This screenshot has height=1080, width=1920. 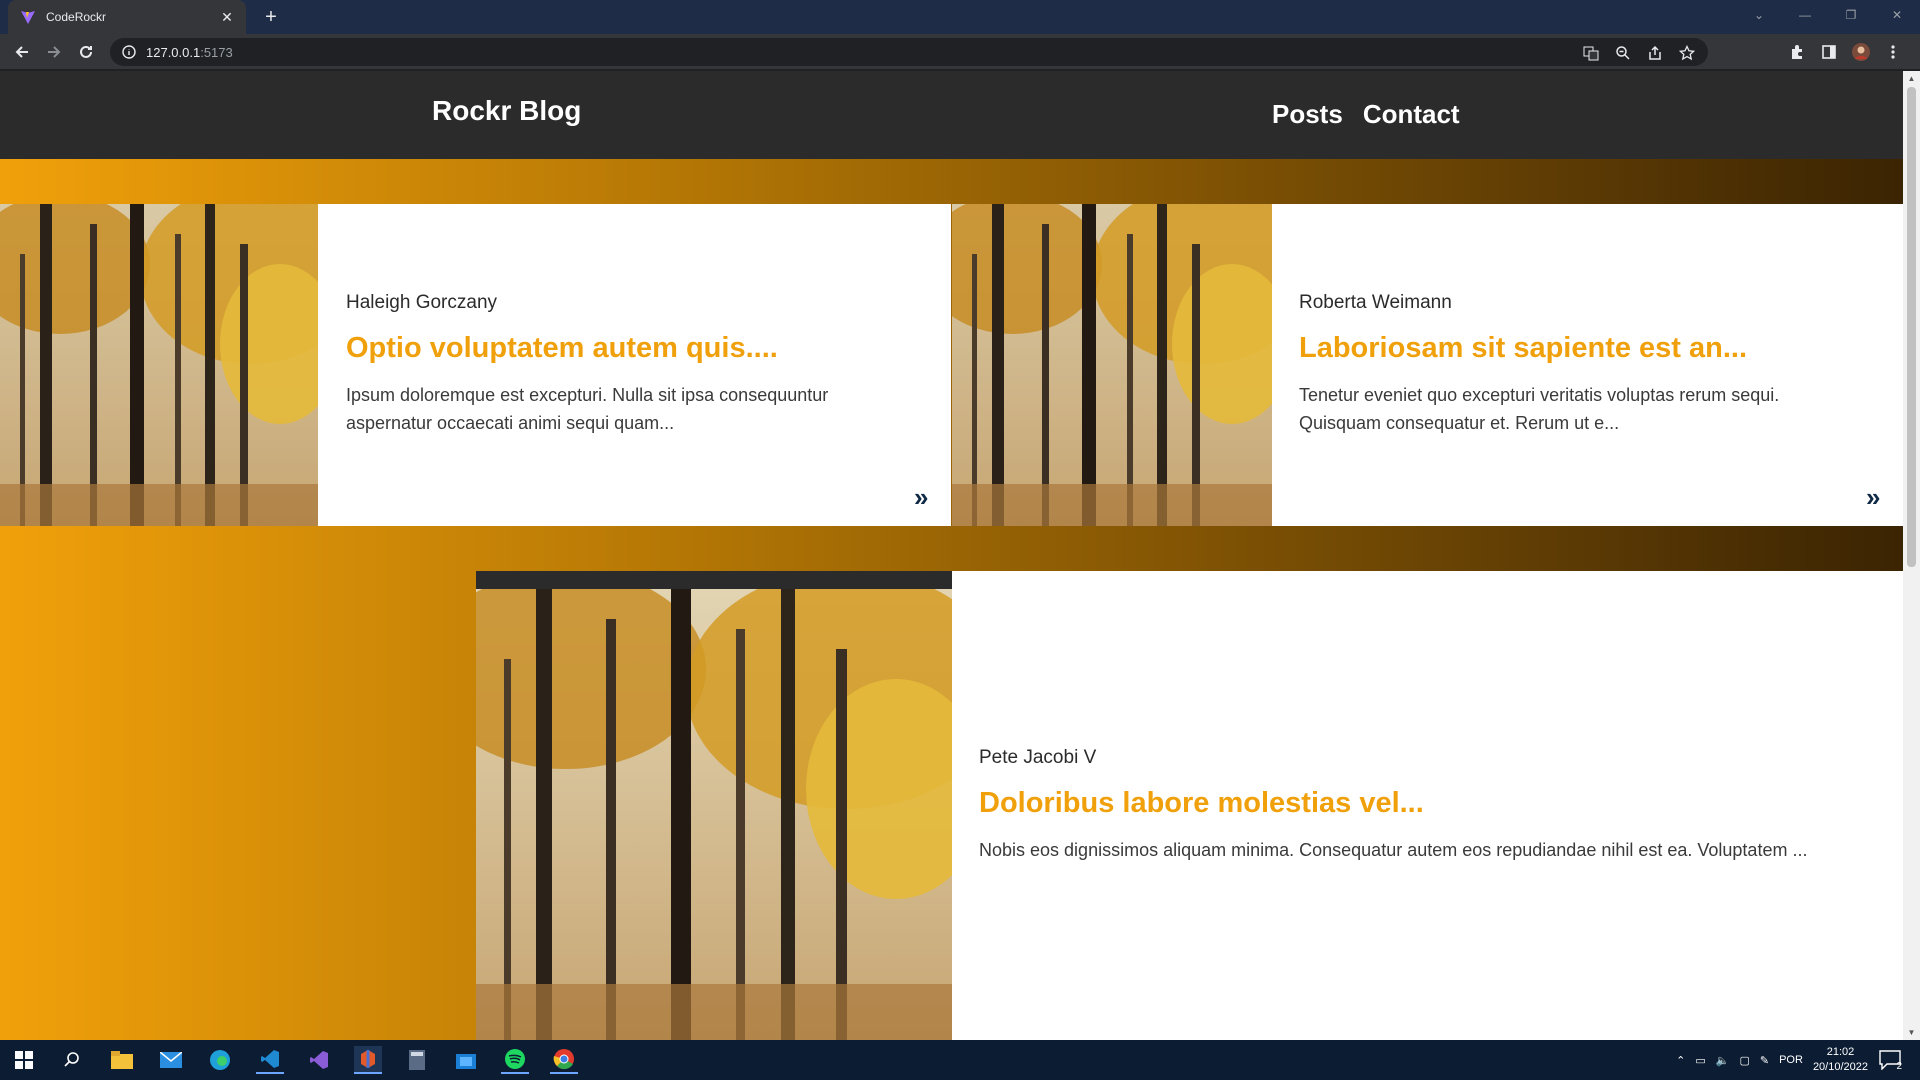 I want to click on site-header: Rockr Blog Posts Contact, so click(x=951, y=115).